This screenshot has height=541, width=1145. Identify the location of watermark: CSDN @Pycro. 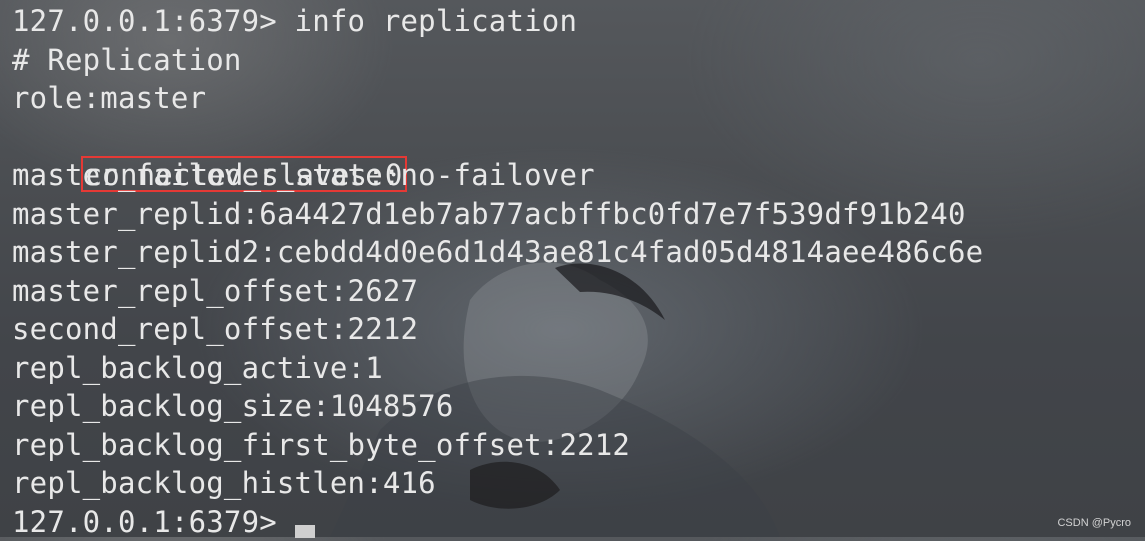
(1094, 523).